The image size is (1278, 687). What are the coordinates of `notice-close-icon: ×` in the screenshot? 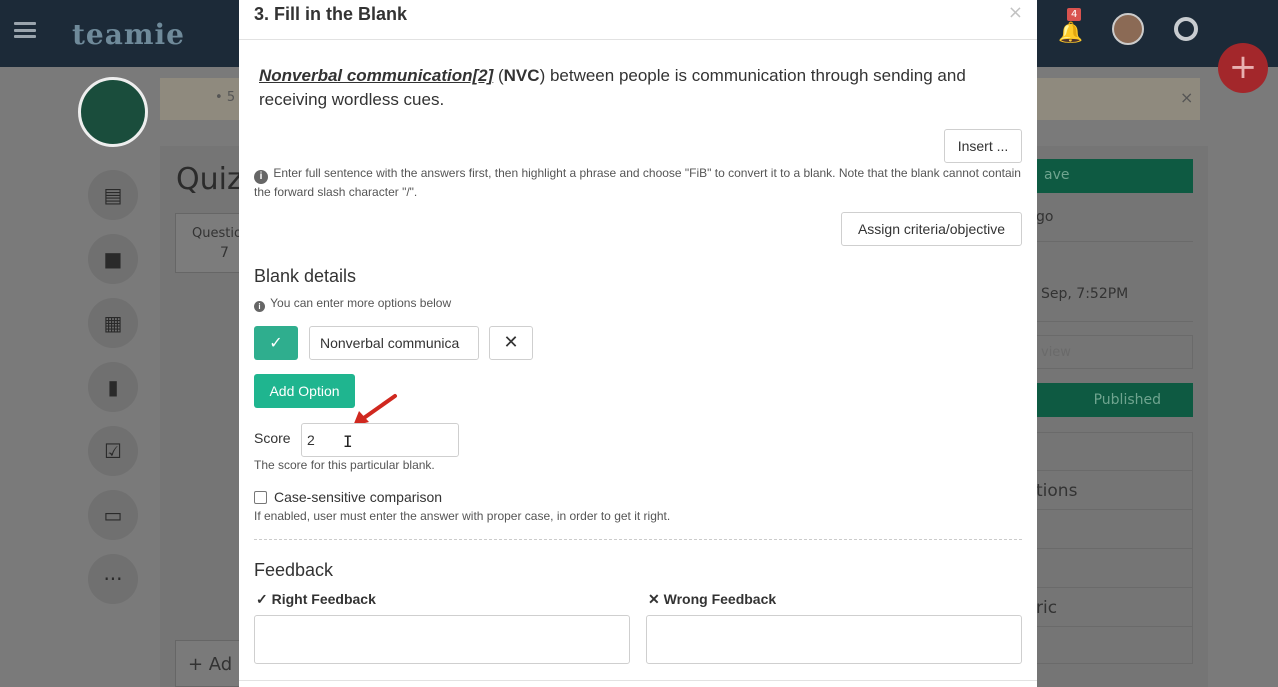 It's located at (1186, 97).